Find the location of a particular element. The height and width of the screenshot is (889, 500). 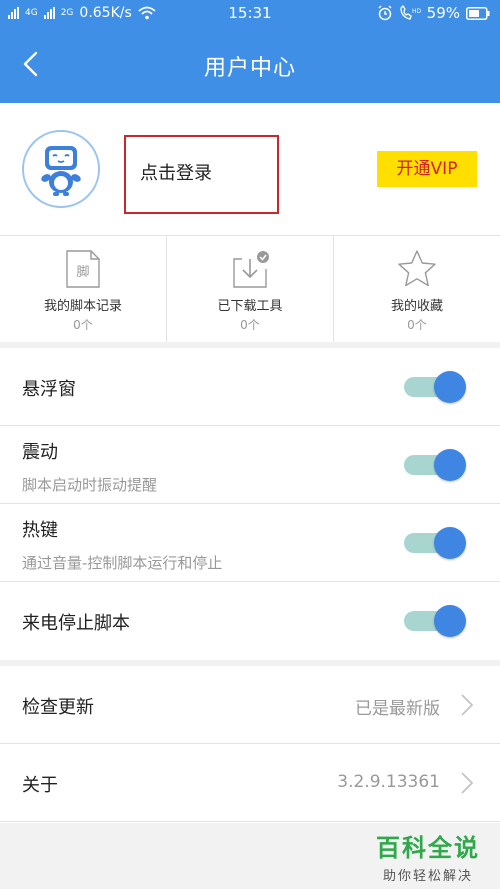

setting-title: 热键 is located at coordinates (40, 530).